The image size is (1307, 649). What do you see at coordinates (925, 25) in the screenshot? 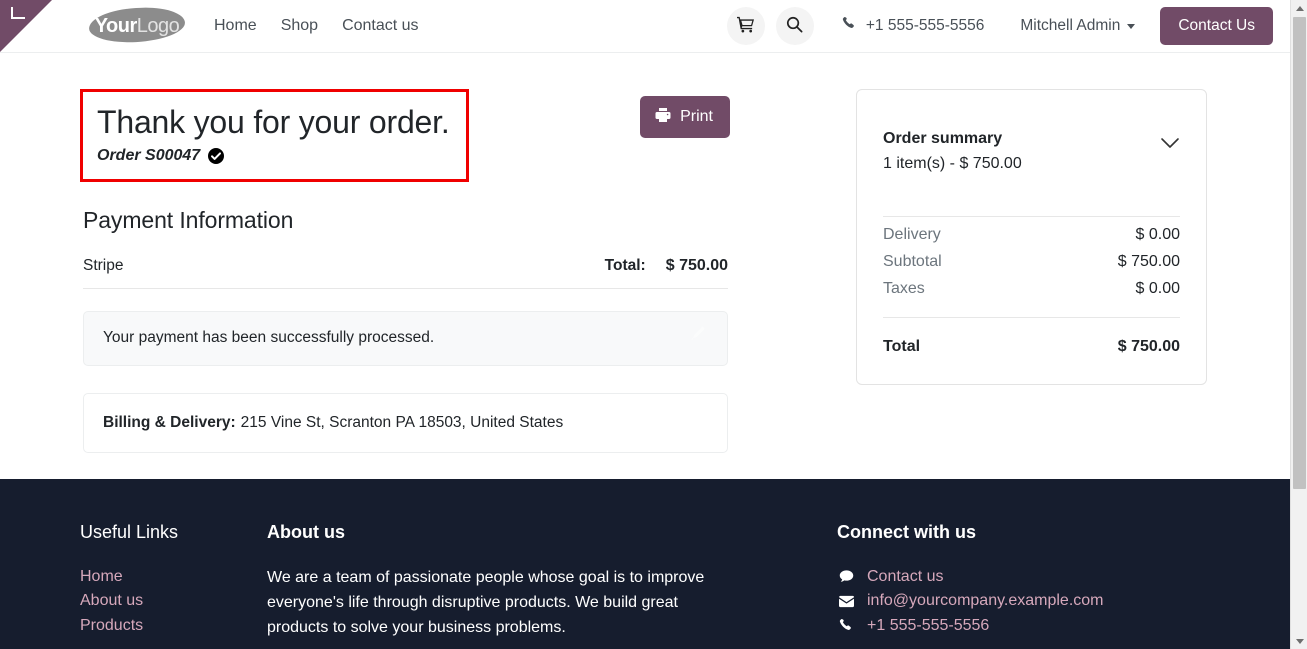
I see `header-phone-number: +1 555-555-5556` at bounding box center [925, 25].